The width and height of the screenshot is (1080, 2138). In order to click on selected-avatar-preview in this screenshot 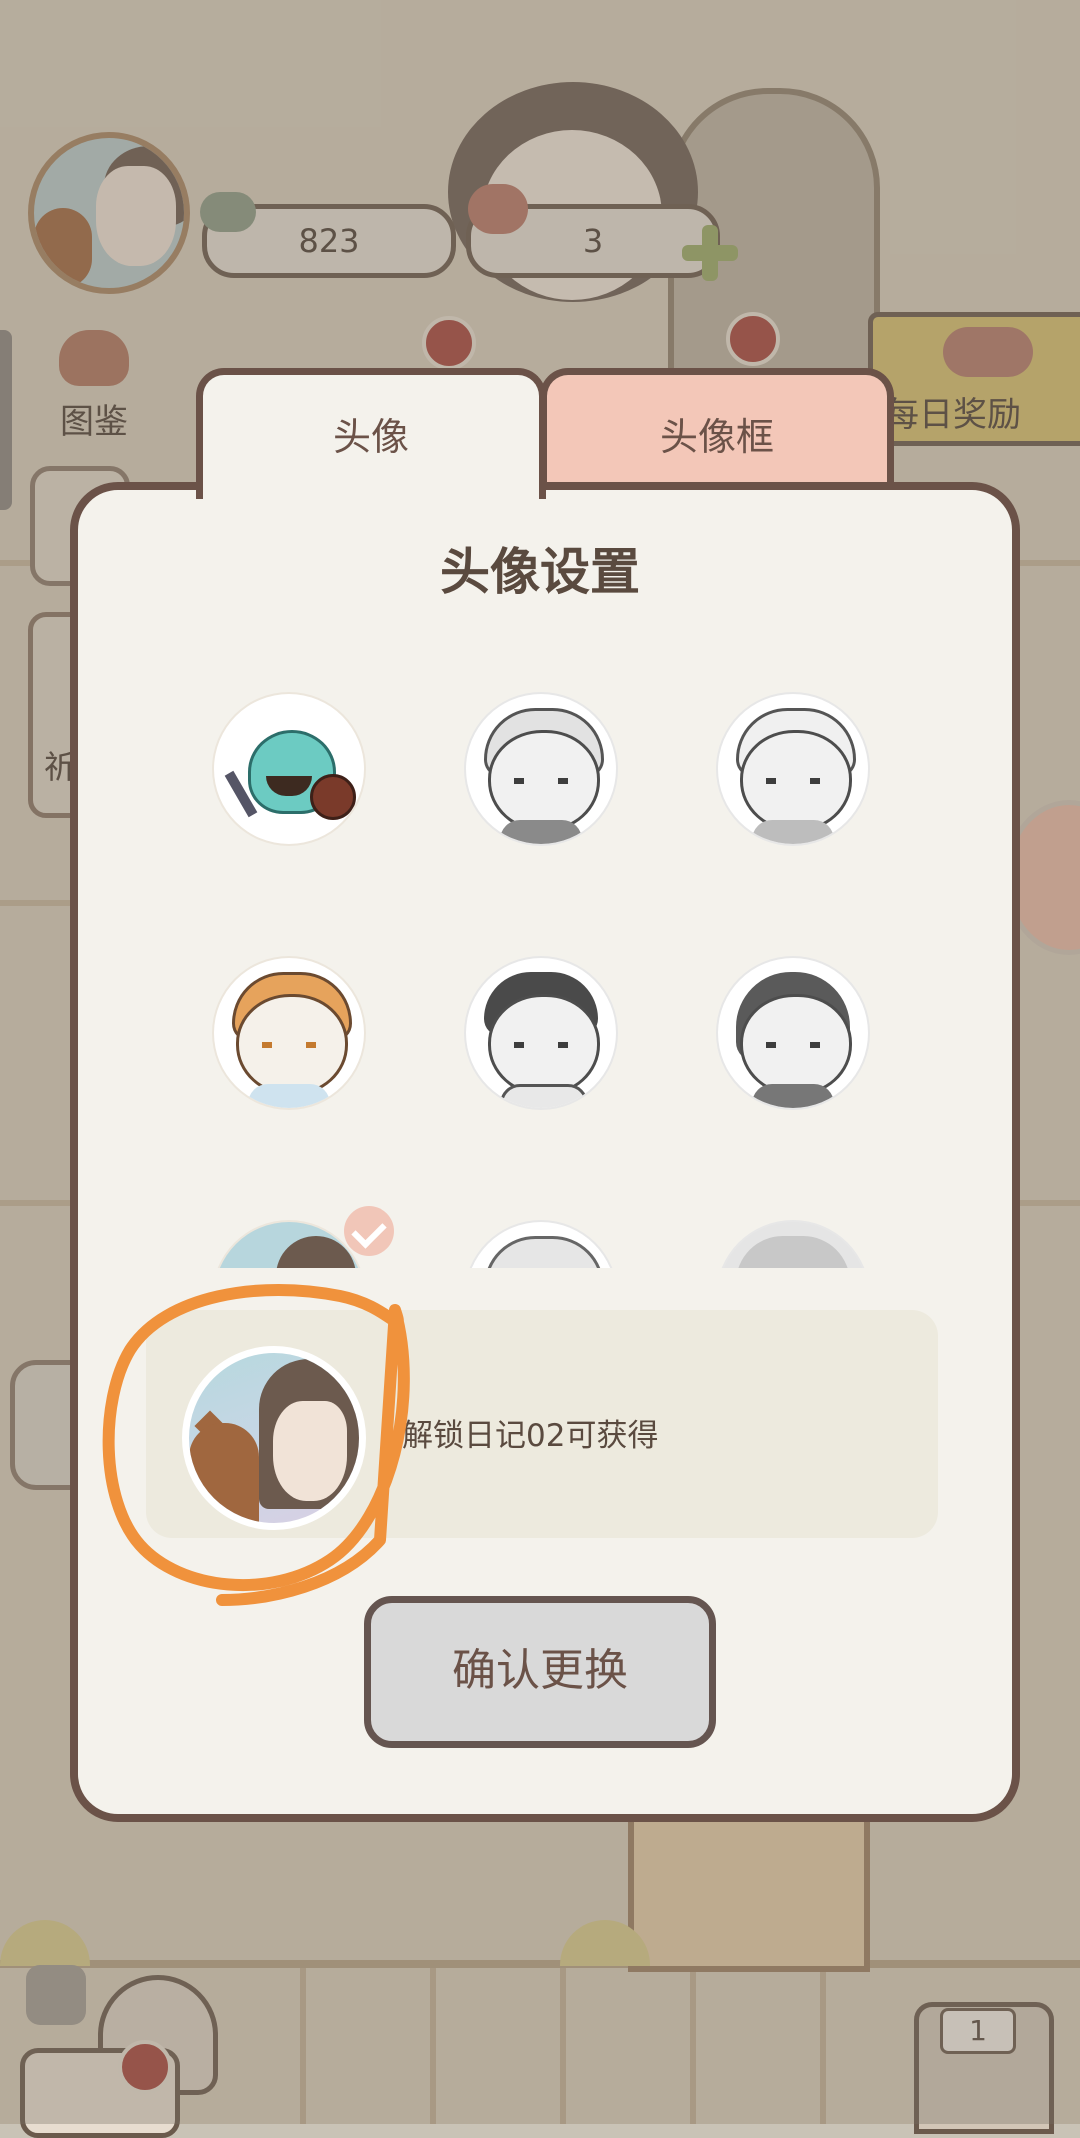, I will do `click(274, 1438)`.